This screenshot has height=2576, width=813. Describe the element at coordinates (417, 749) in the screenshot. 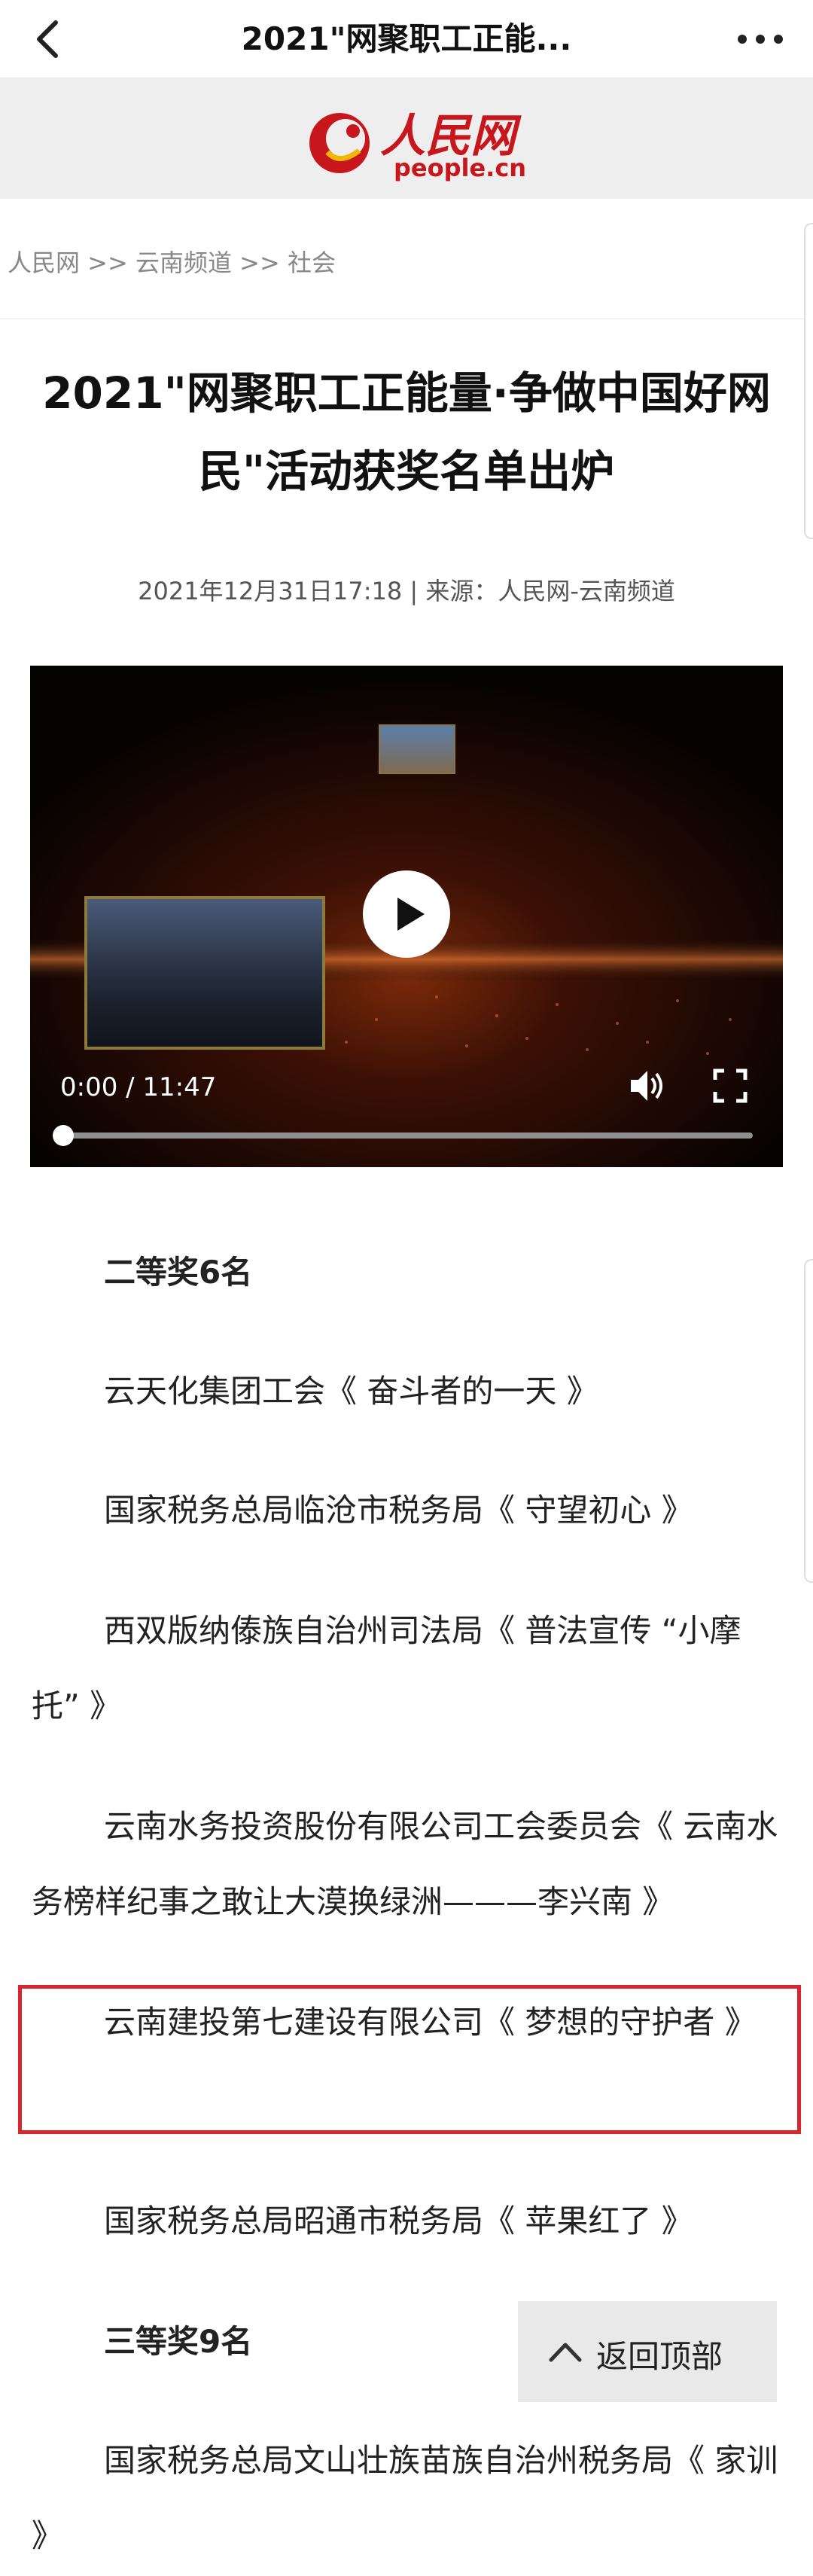

I see `video-inset-thumbnail-small` at that location.